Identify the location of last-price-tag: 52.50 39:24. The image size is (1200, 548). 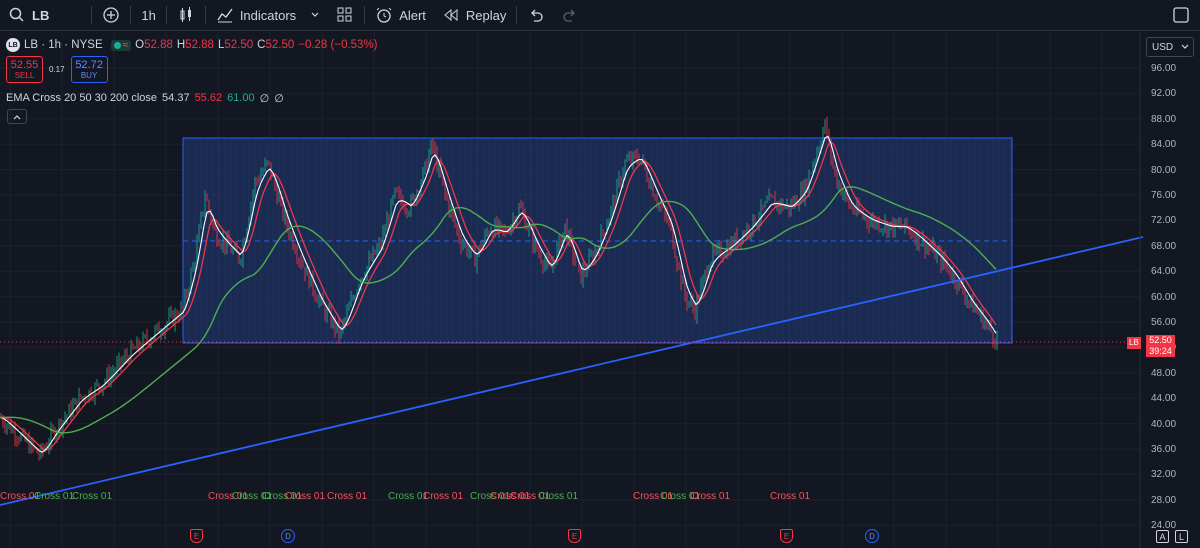
(1160, 346).